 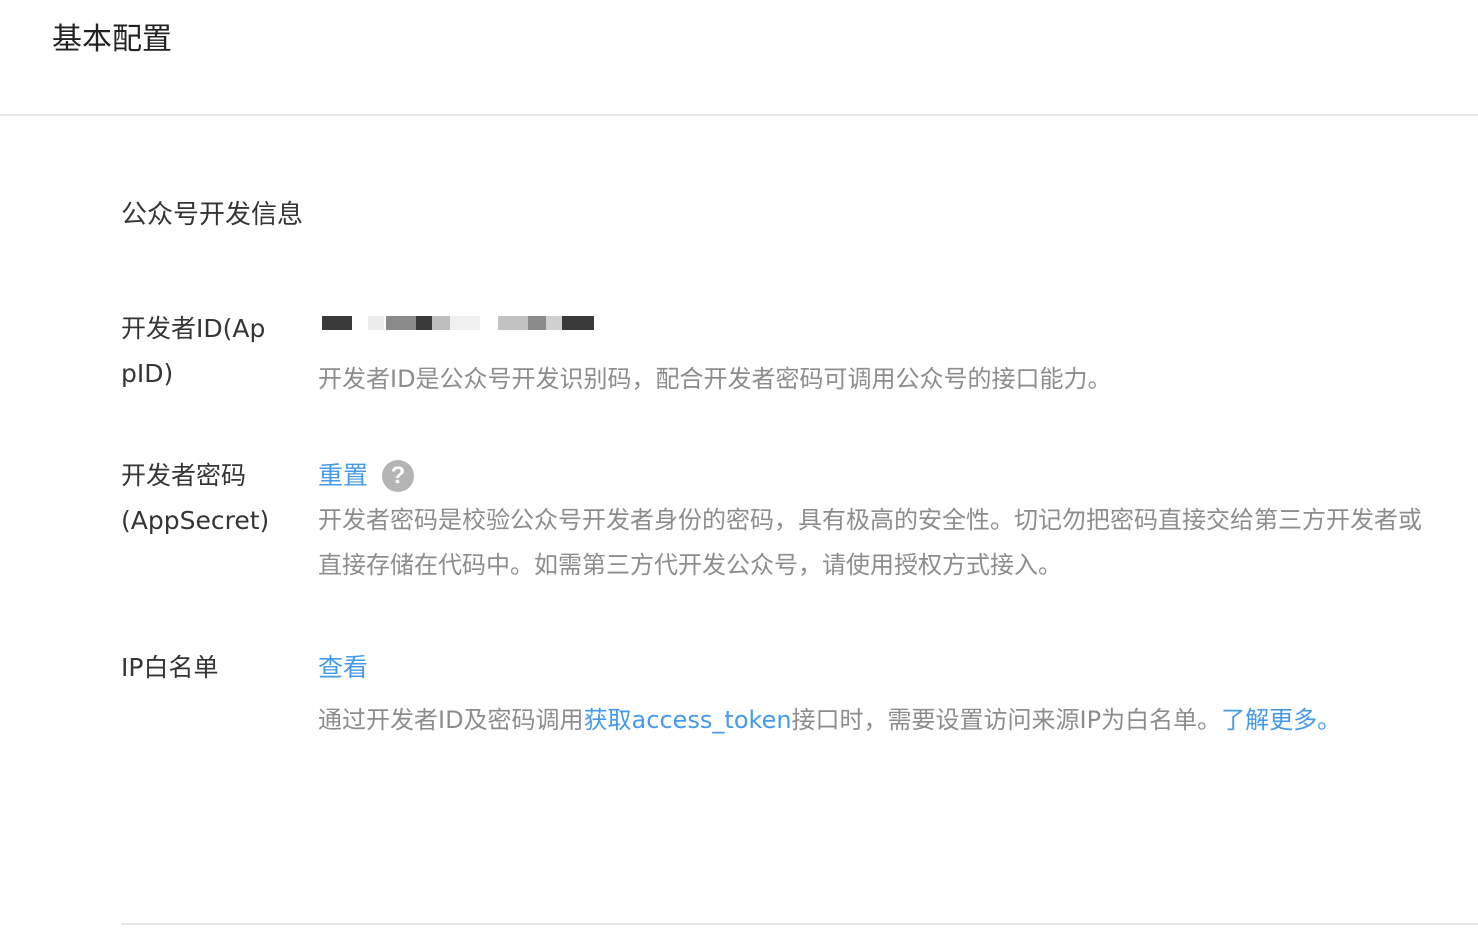 I want to click on view-whitelist-link: 查看, so click(x=343, y=667).